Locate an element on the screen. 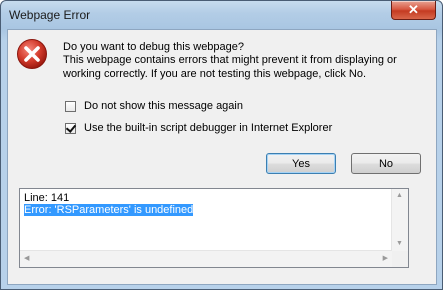  error-message: Error: 'RSParameters' is undefined is located at coordinates (109, 210).